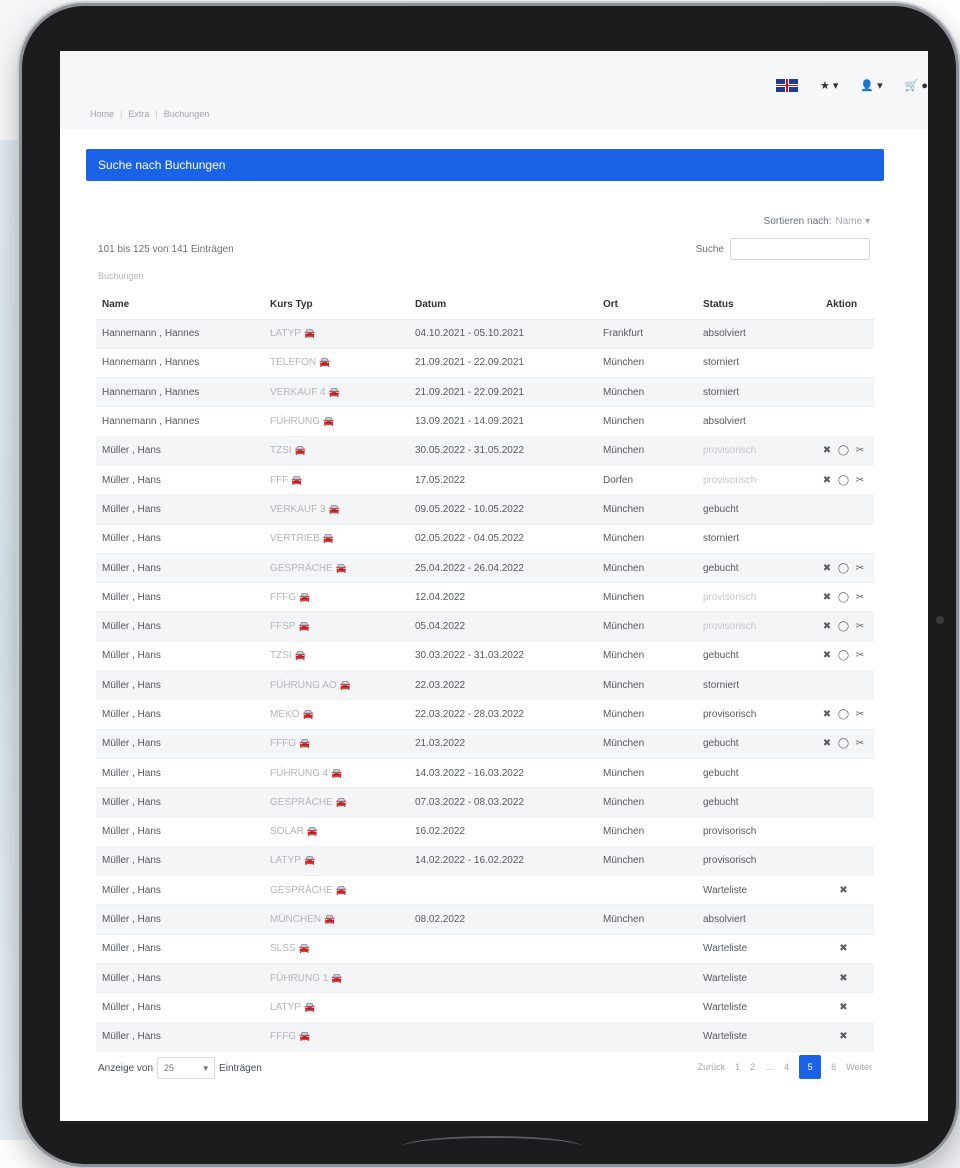 The height and width of the screenshot is (1168, 960). Describe the element at coordinates (283, 626) in the screenshot. I see `course-type-link: FFSP` at that location.